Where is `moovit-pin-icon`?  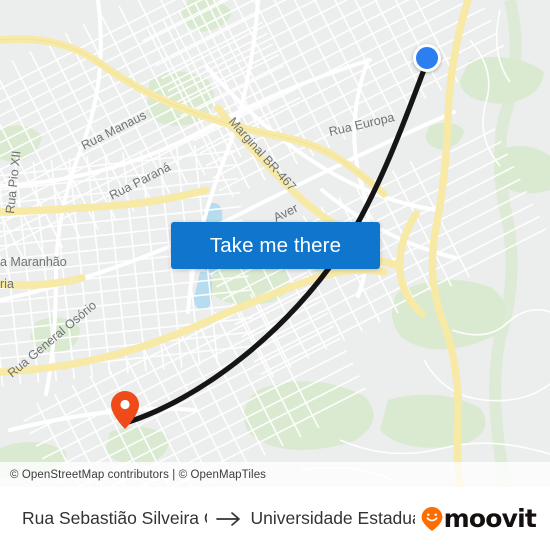
moovit-pin-icon is located at coordinates (431, 518).